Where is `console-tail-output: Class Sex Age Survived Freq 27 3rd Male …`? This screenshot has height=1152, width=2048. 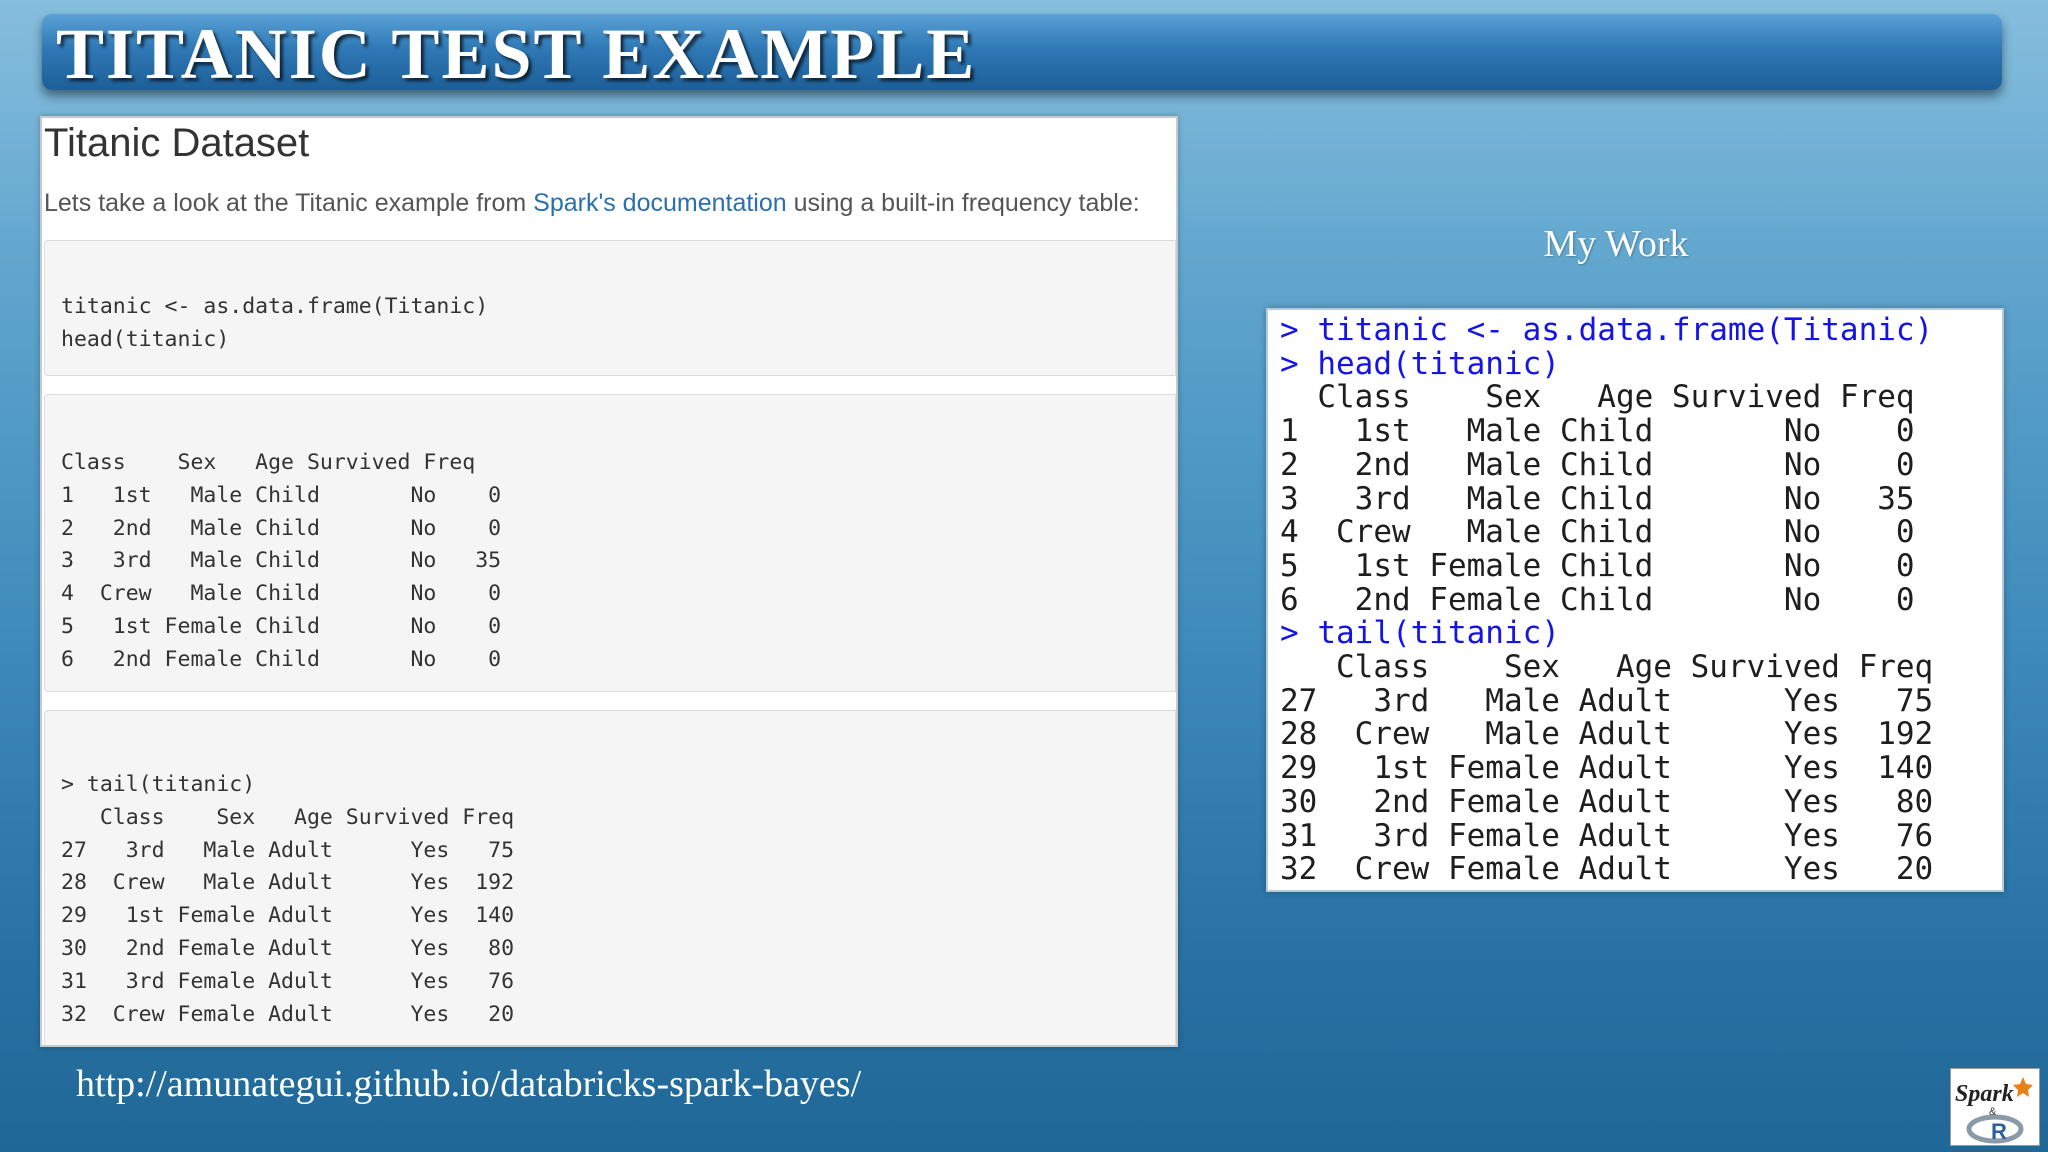 console-tail-output: Class Sex Age Survived Freq 27 3rd Male … is located at coordinates (1607, 768).